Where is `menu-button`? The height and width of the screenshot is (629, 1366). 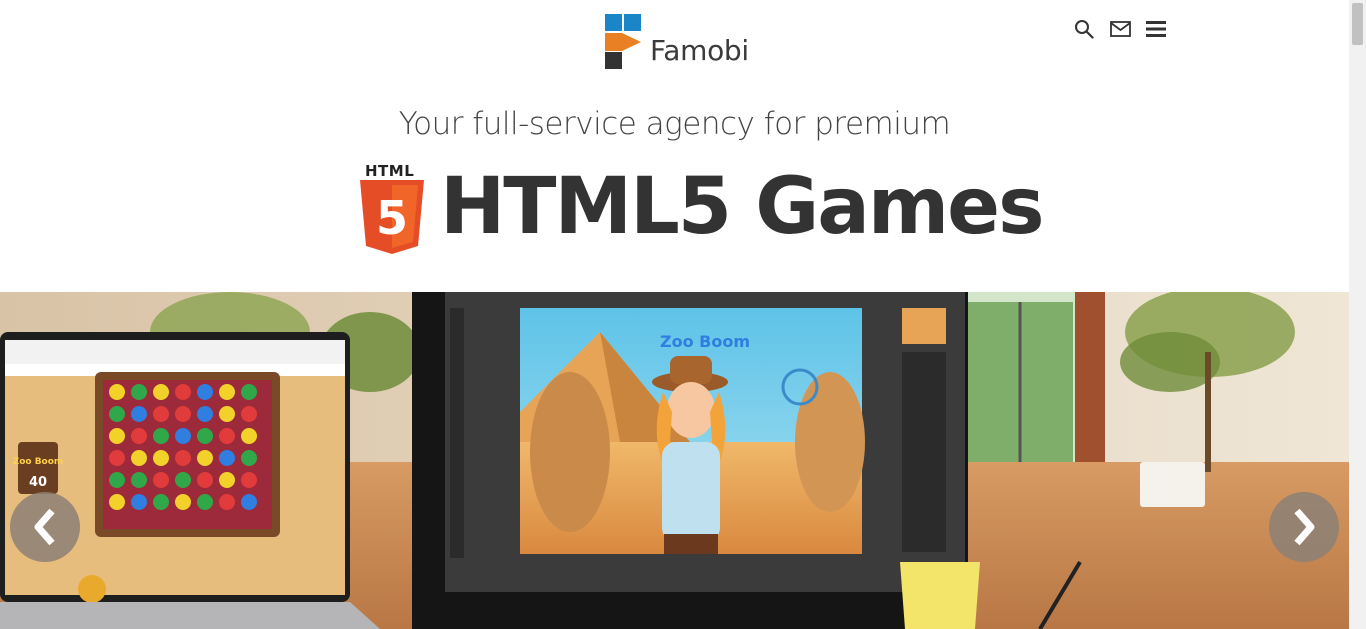
menu-button is located at coordinates (1156, 29).